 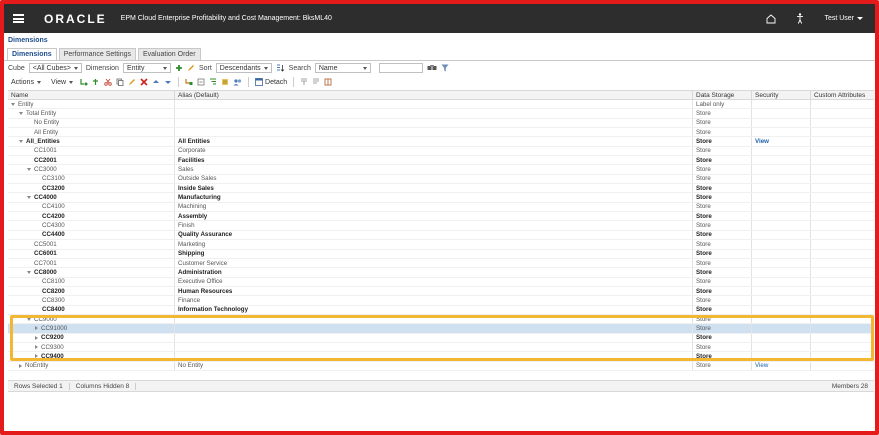 I want to click on table-row: CC4000 Manufacturing Store, so click(x=441, y=198).